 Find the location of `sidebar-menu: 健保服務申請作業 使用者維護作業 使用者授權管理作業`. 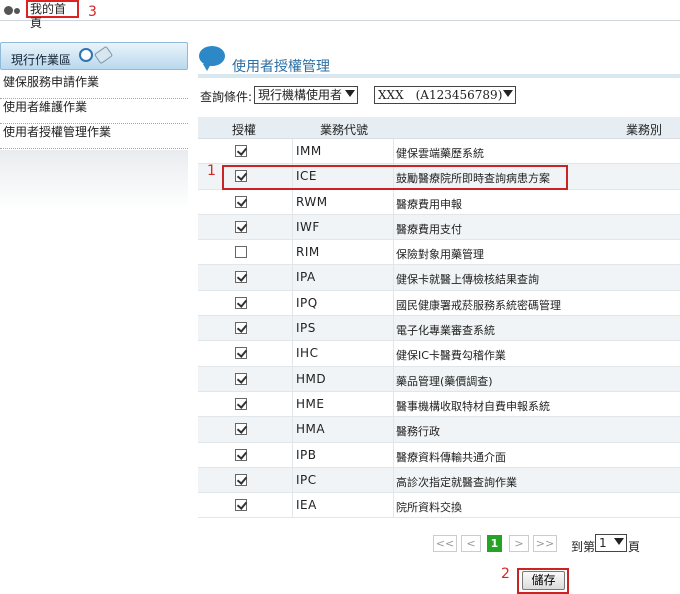

sidebar-menu: 健保服務申請作業 使用者維護作業 使用者授權管理作業 is located at coordinates (94, 111).